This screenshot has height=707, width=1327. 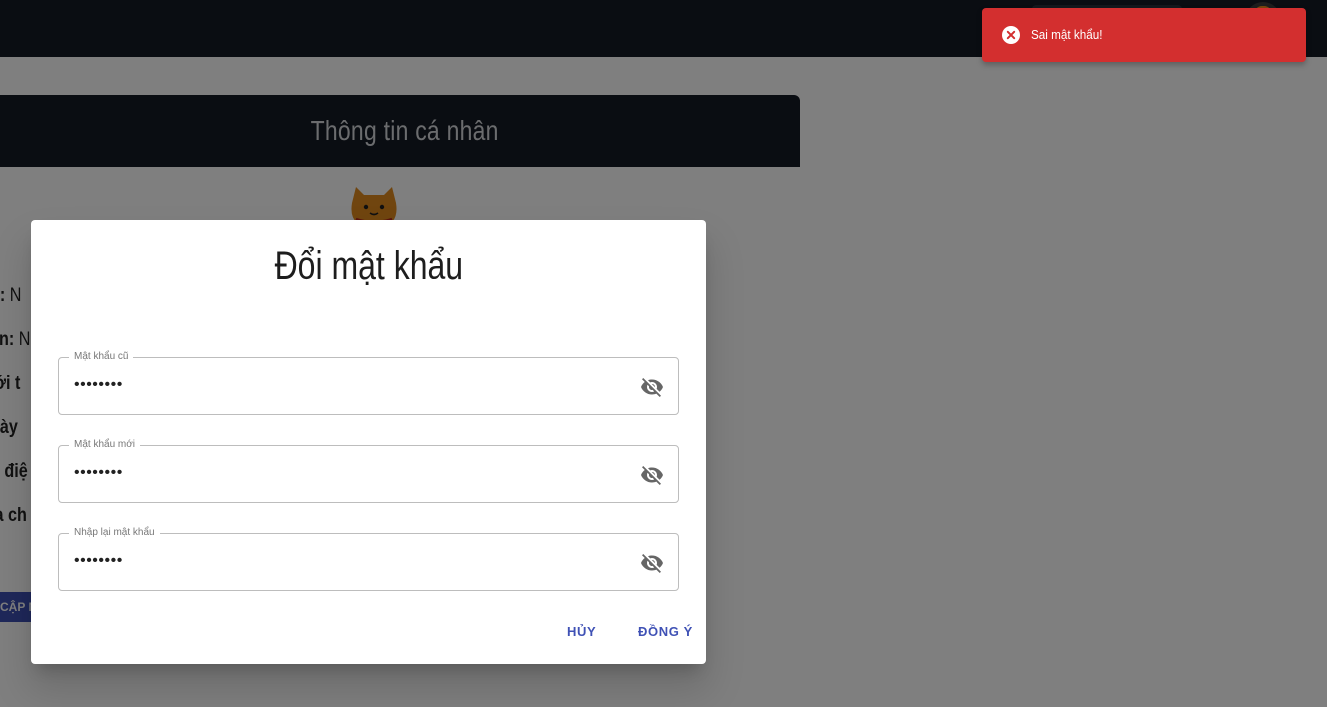 What do you see at coordinates (98, 561) in the screenshot?
I see `confirm-password-input: ••••••••` at bounding box center [98, 561].